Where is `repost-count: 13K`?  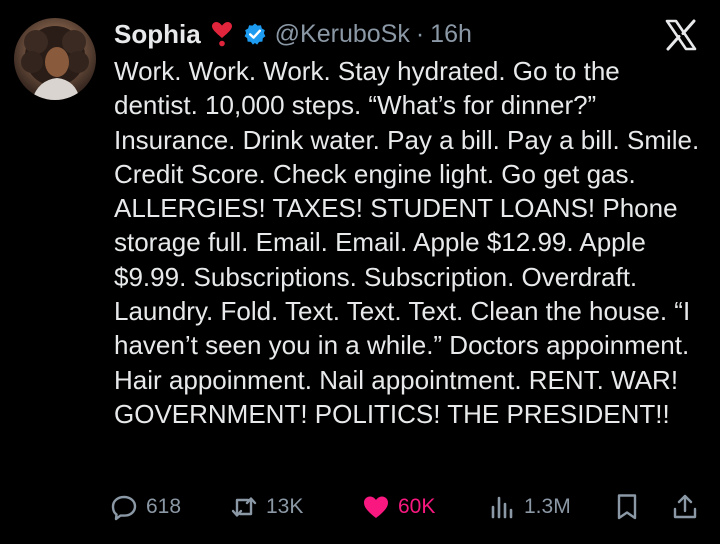 repost-count: 13K is located at coordinates (285, 506).